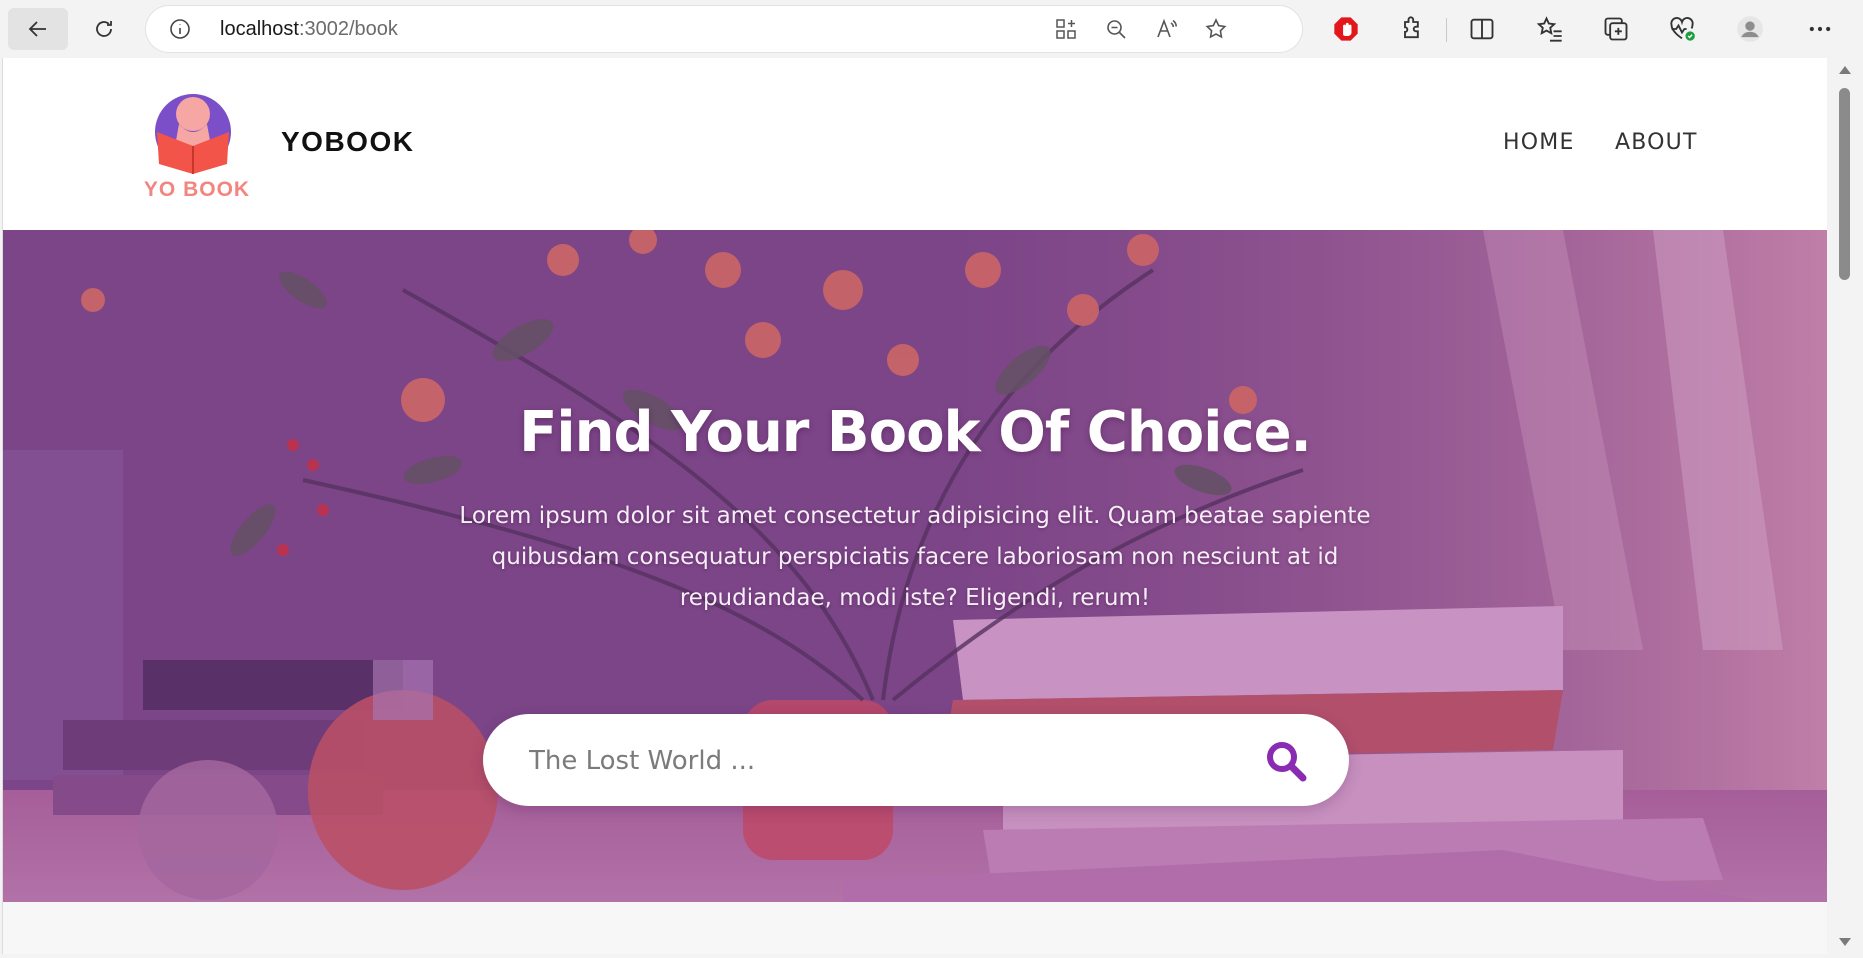  Describe the element at coordinates (915, 928) in the screenshot. I see `page-content-start` at that location.